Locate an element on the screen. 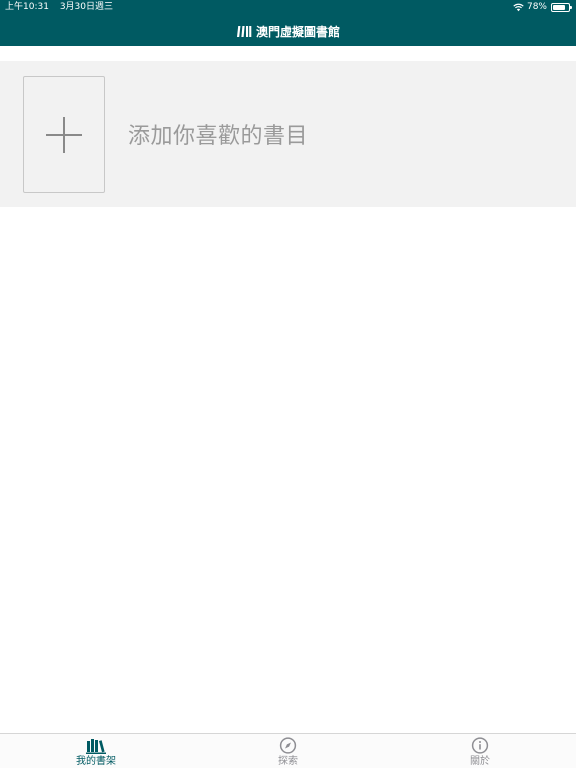  app-title: 澳門虛擬圖書館 is located at coordinates (297, 31).